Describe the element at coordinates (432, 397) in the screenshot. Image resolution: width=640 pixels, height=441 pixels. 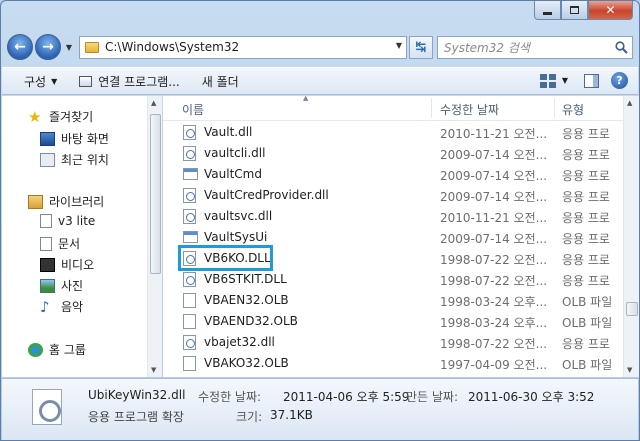
I see `created-label: 만든 날짜:` at that location.